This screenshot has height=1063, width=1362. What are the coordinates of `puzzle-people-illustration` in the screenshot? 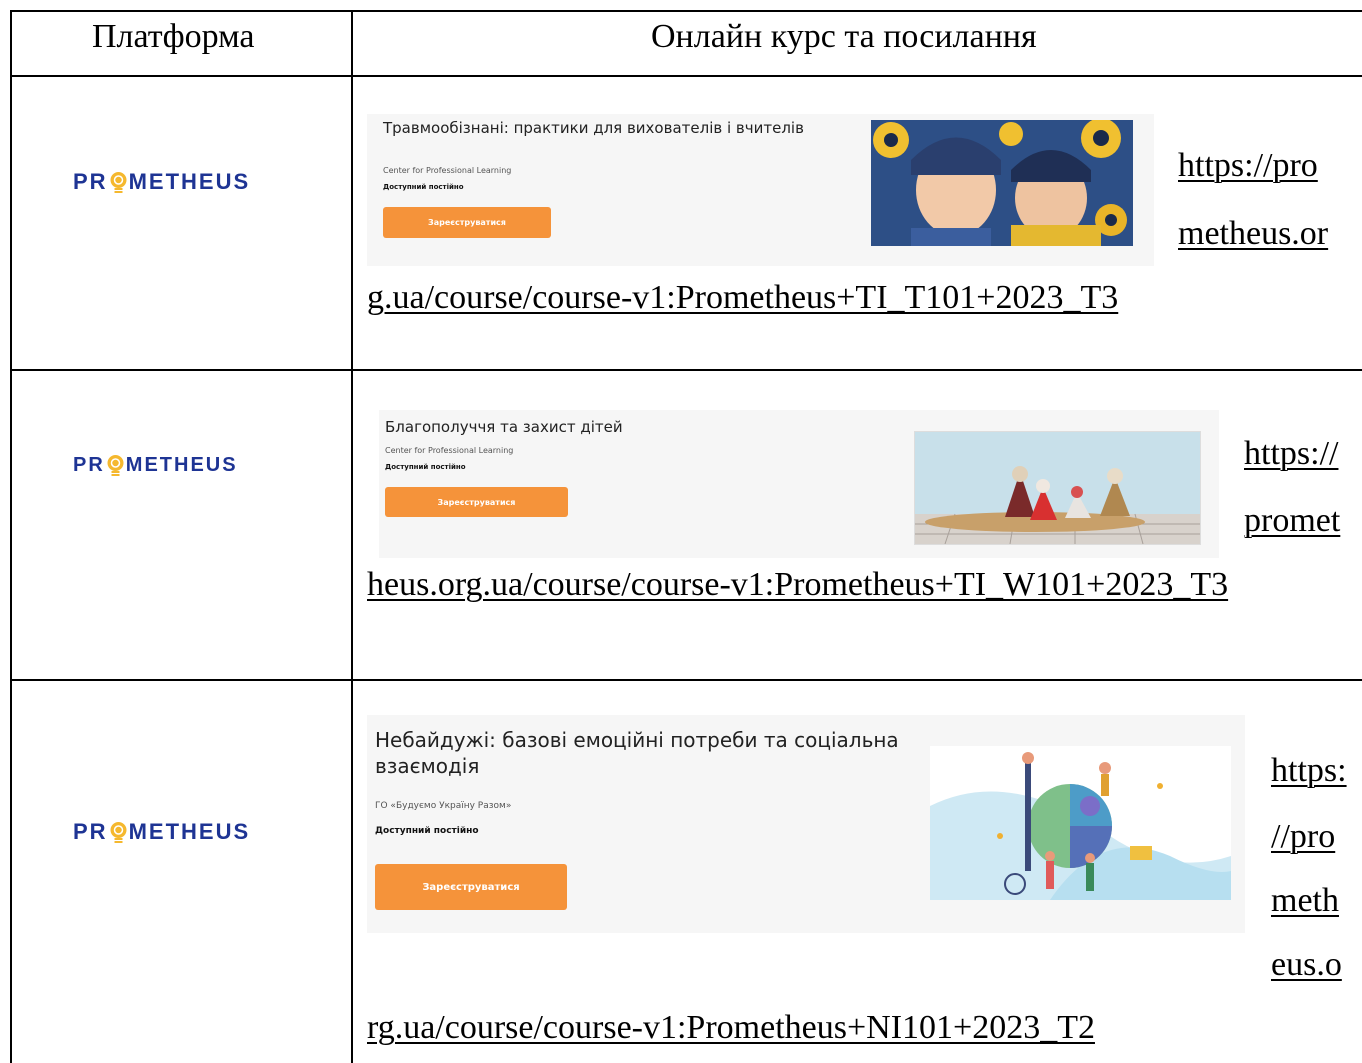 It's located at (1080, 823).